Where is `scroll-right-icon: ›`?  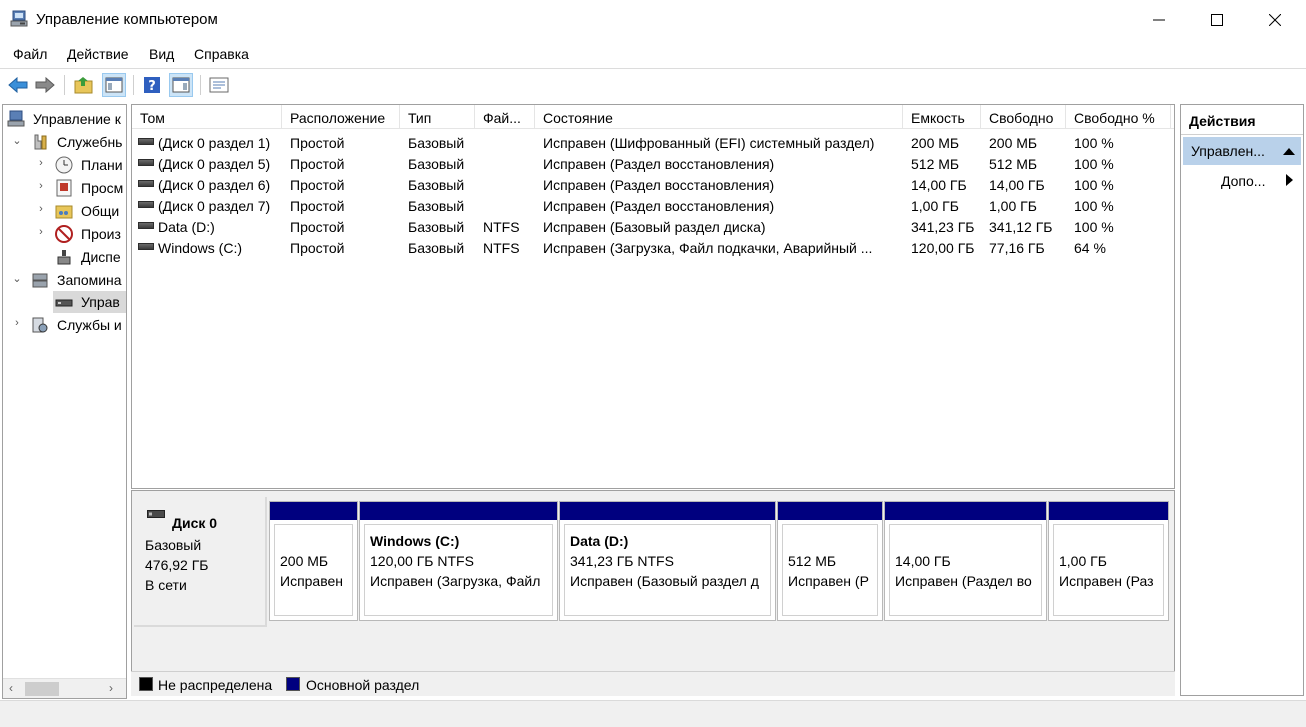
scroll-right-icon: › is located at coordinates (111, 688).